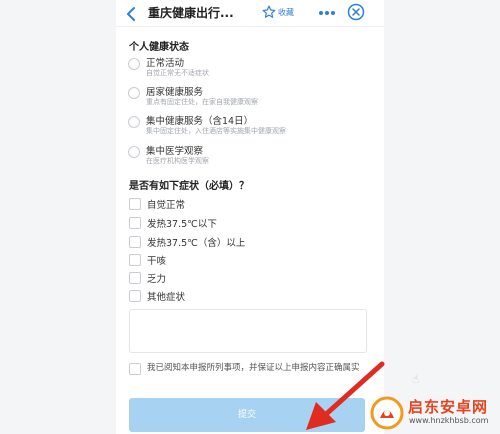  What do you see at coordinates (216, 131) in the screenshot?
I see `option-description: 集中固定住处，入住酒店等实施集中健康观察` at bounding box center [216, 131].